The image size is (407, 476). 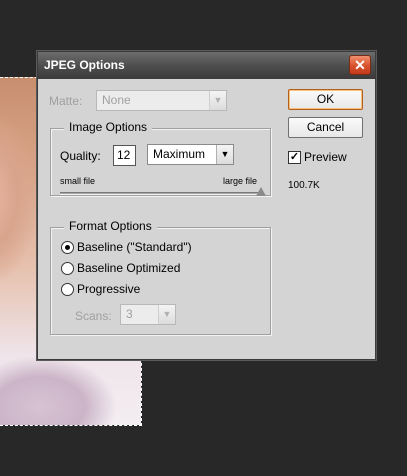 What do you see at coordinates (110, 226) in the screenshot?
I see `format-options-legend: Format Options` at bounding box center [110, 226].